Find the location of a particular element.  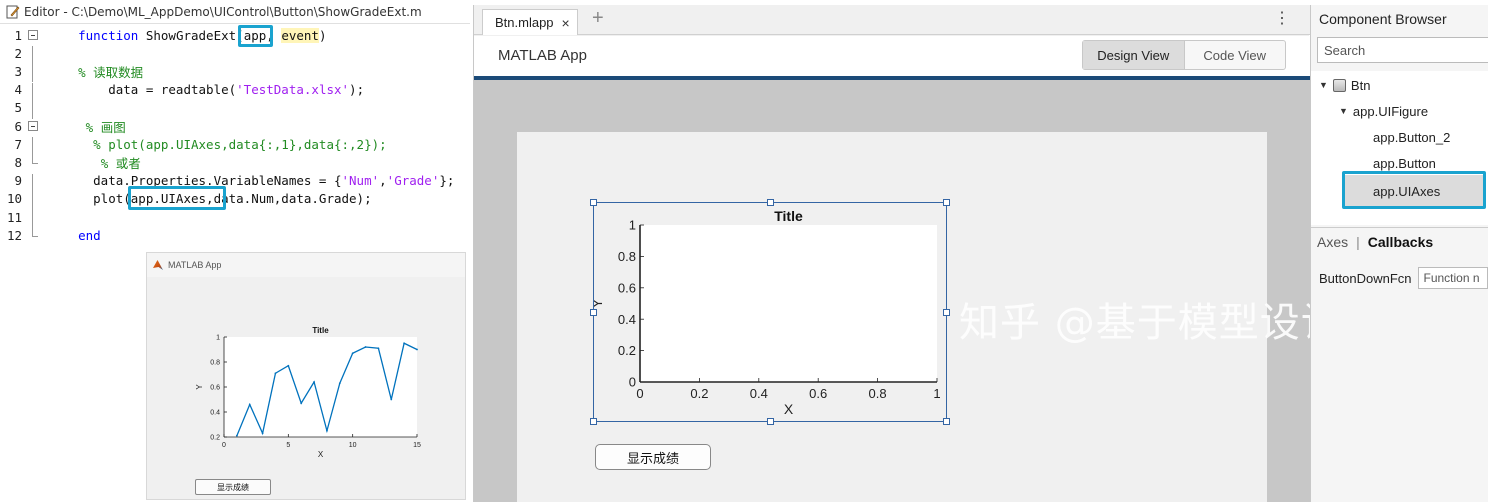

matlab-logo-icon is located at coordinates (158, 265).